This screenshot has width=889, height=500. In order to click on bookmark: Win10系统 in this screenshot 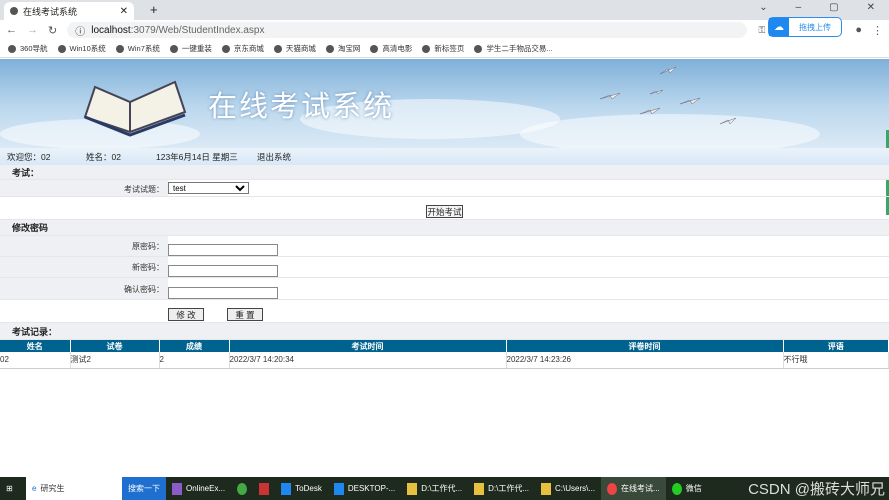, I will do `click(81, 48)`.